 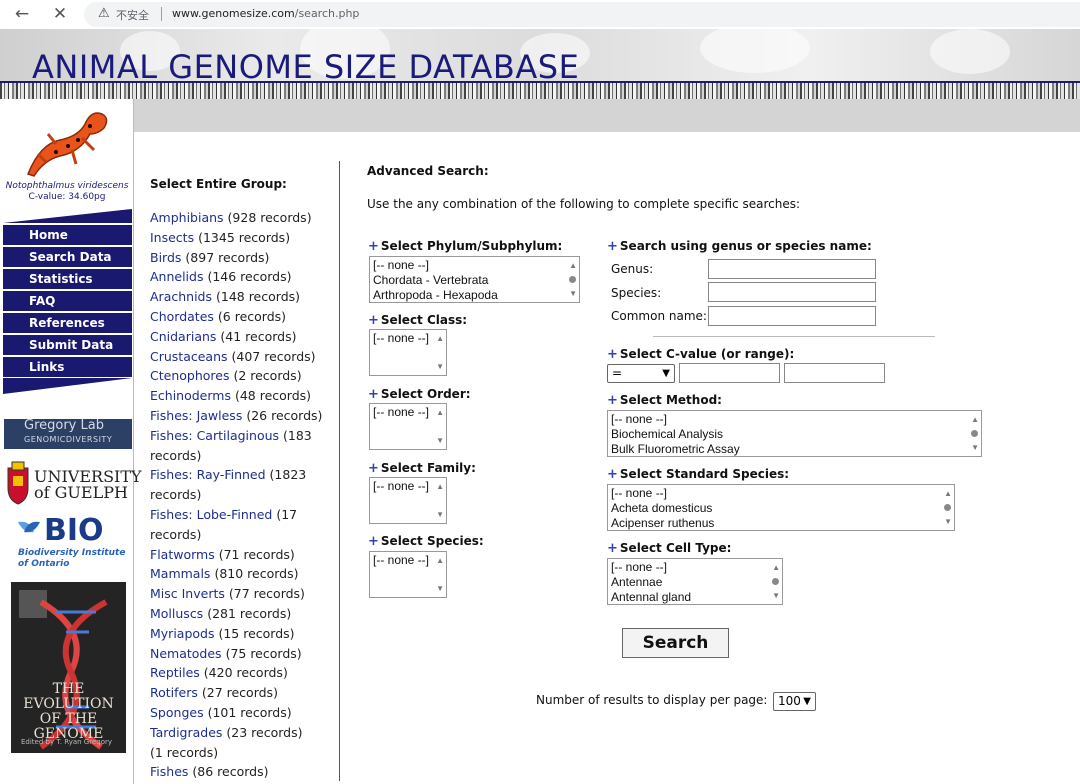 What do you see at coordinates (67, 323) in the screenshot?
I see `nav-references: References` at bounding box center [67, 323].